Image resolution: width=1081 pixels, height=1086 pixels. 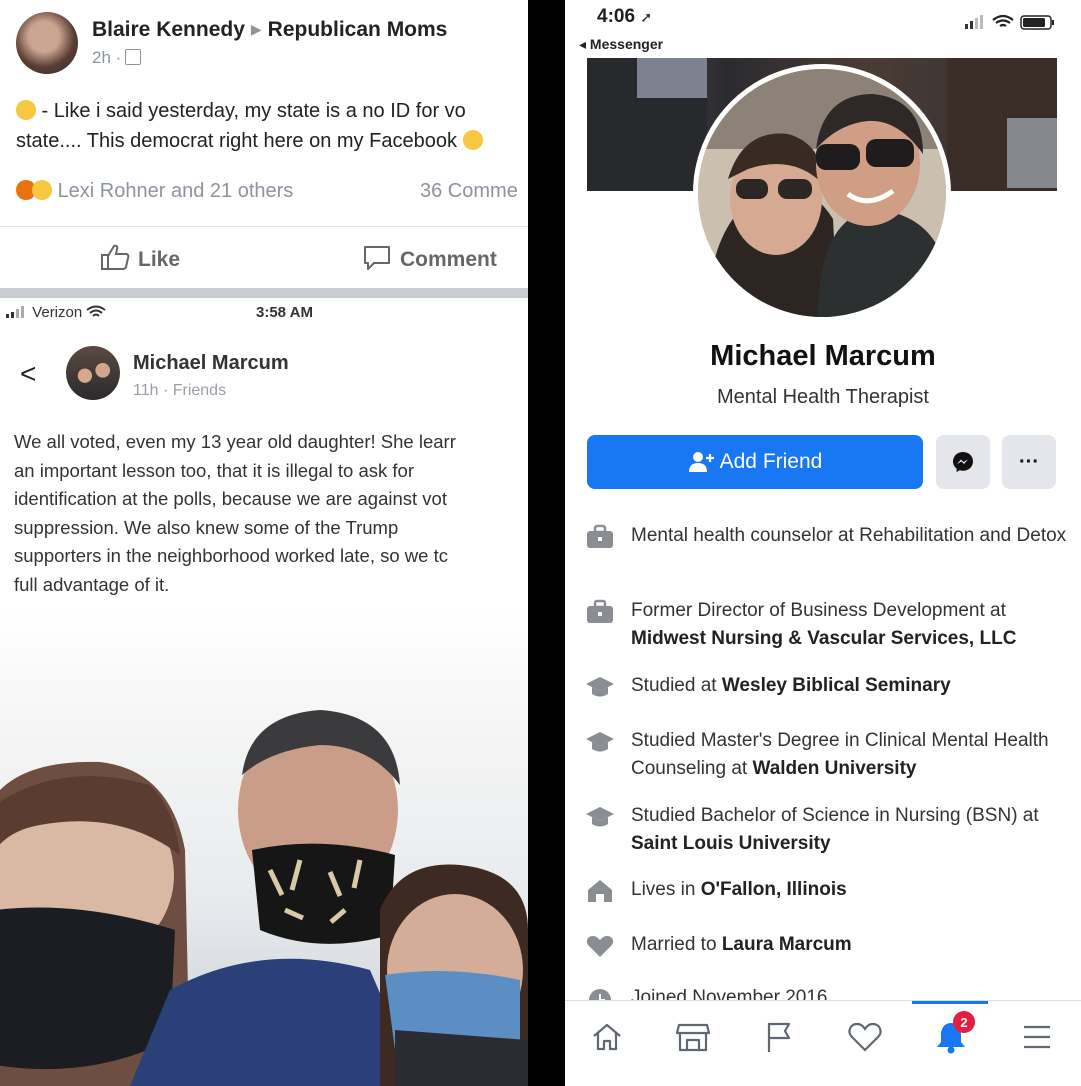 I want to click on like-button: Like, so click(x=140, y=257).